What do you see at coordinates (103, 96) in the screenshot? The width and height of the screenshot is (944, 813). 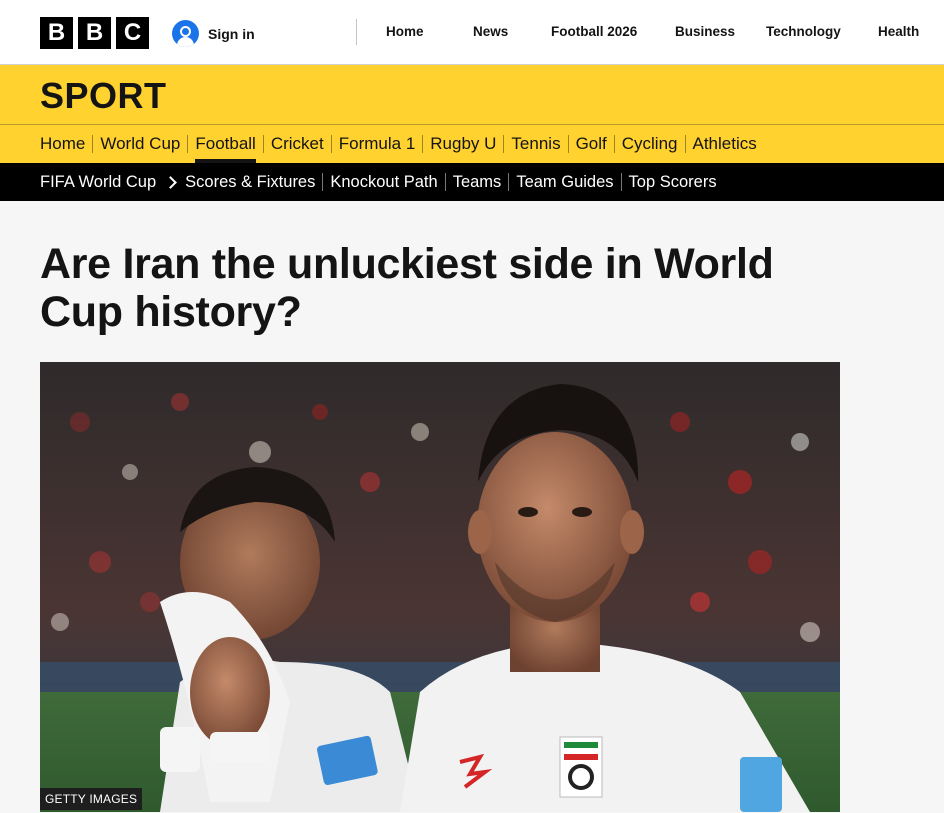 I see `section-title: SPORT` at bounding box center [103, 96].